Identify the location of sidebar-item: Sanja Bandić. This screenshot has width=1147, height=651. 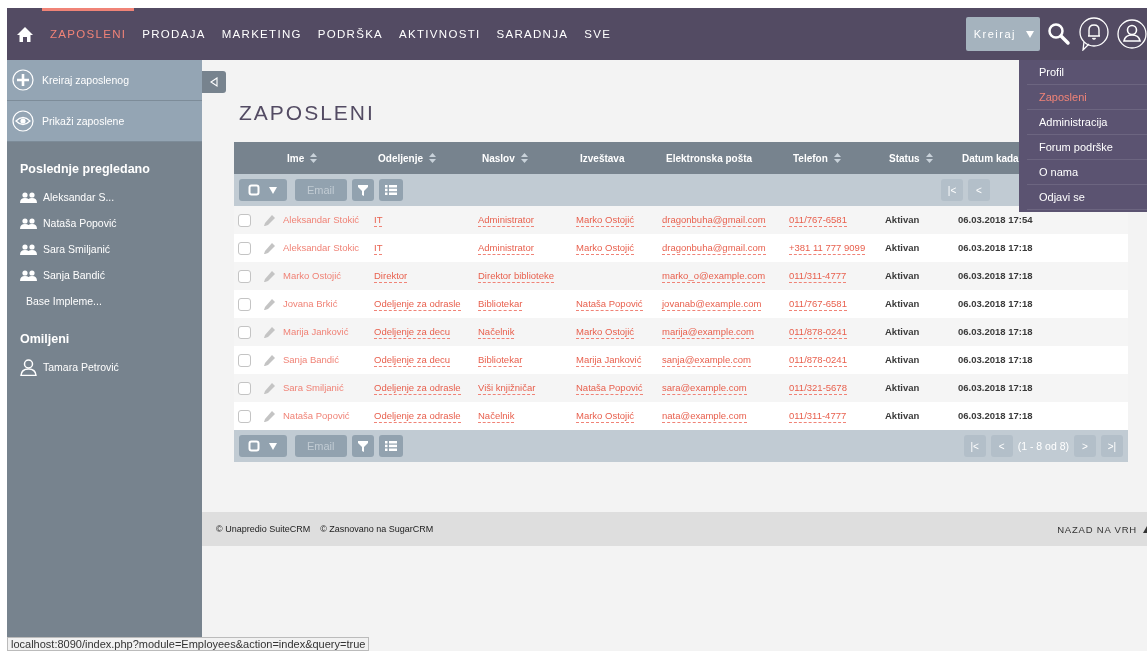
(104, 275).